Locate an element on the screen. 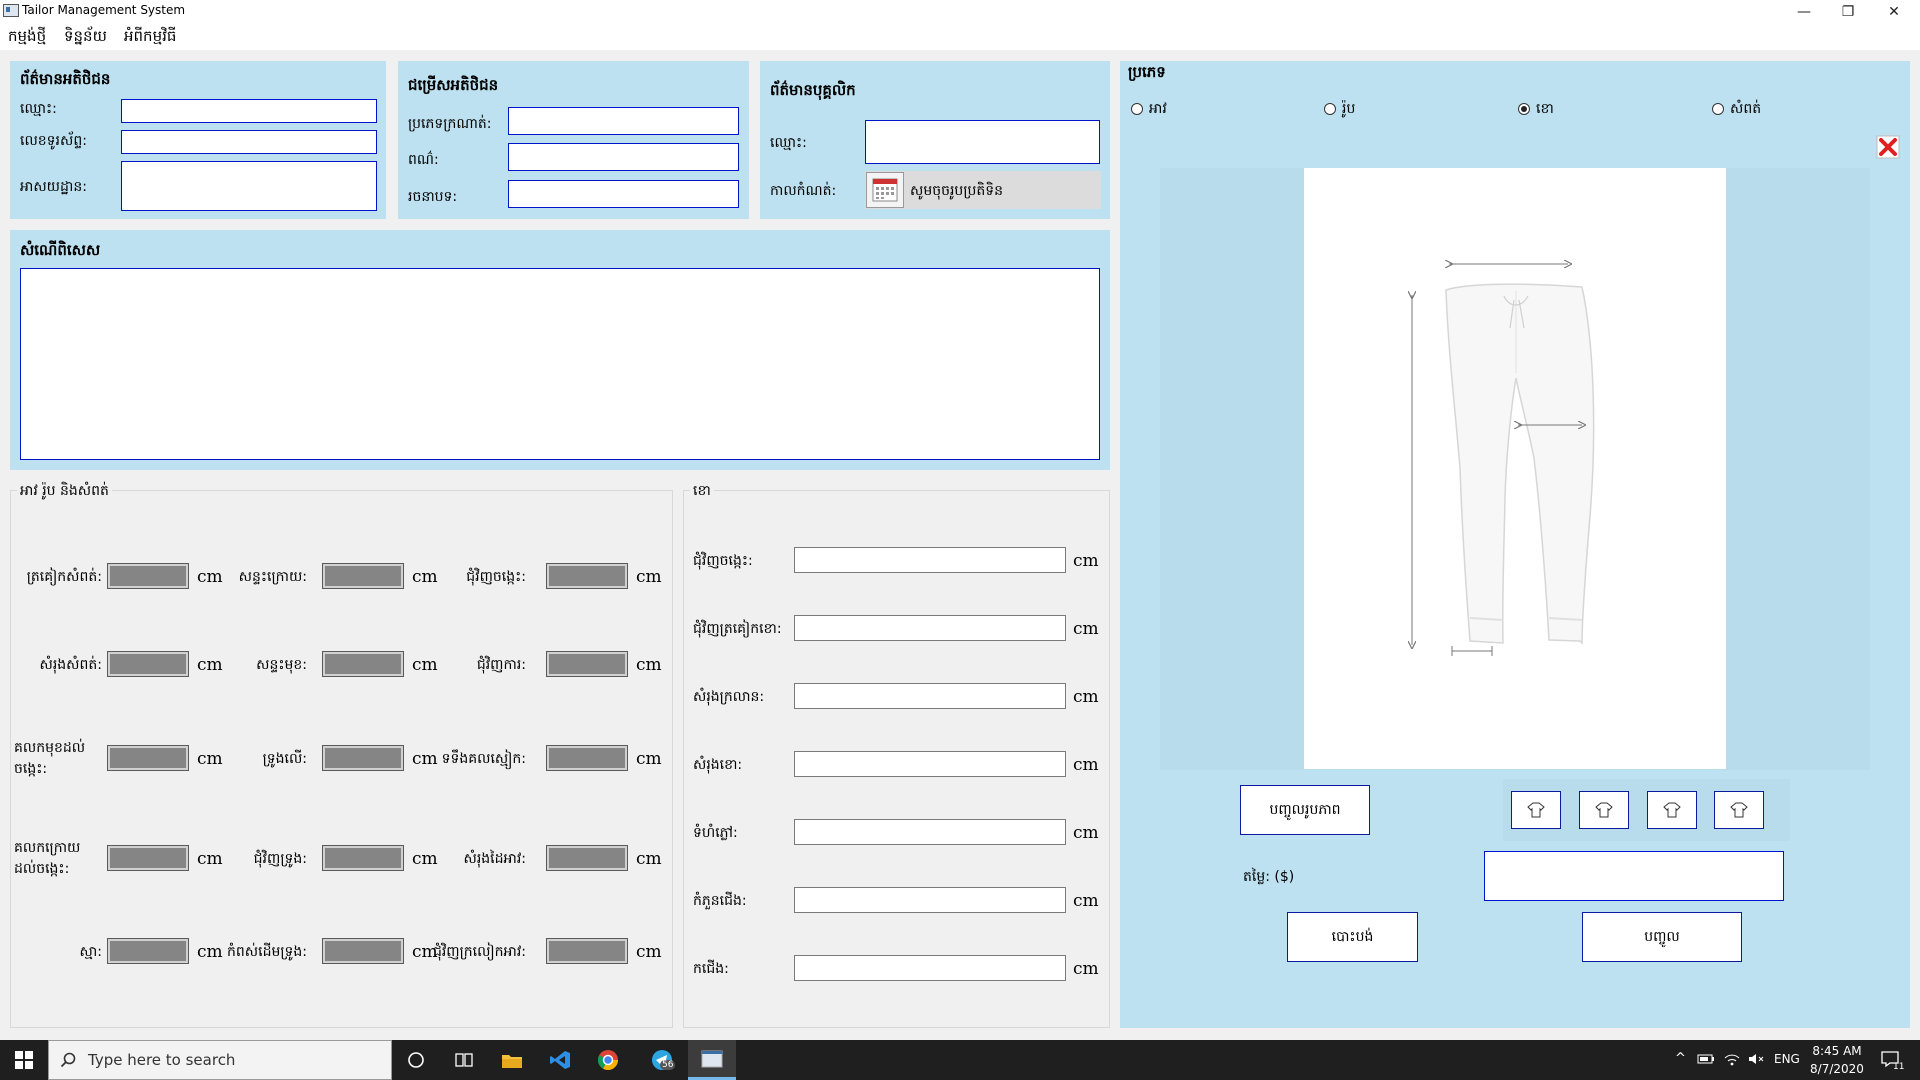 This screenshot has height=1080, width=1920. volume-icon is located at coordinates (1756, 1061).